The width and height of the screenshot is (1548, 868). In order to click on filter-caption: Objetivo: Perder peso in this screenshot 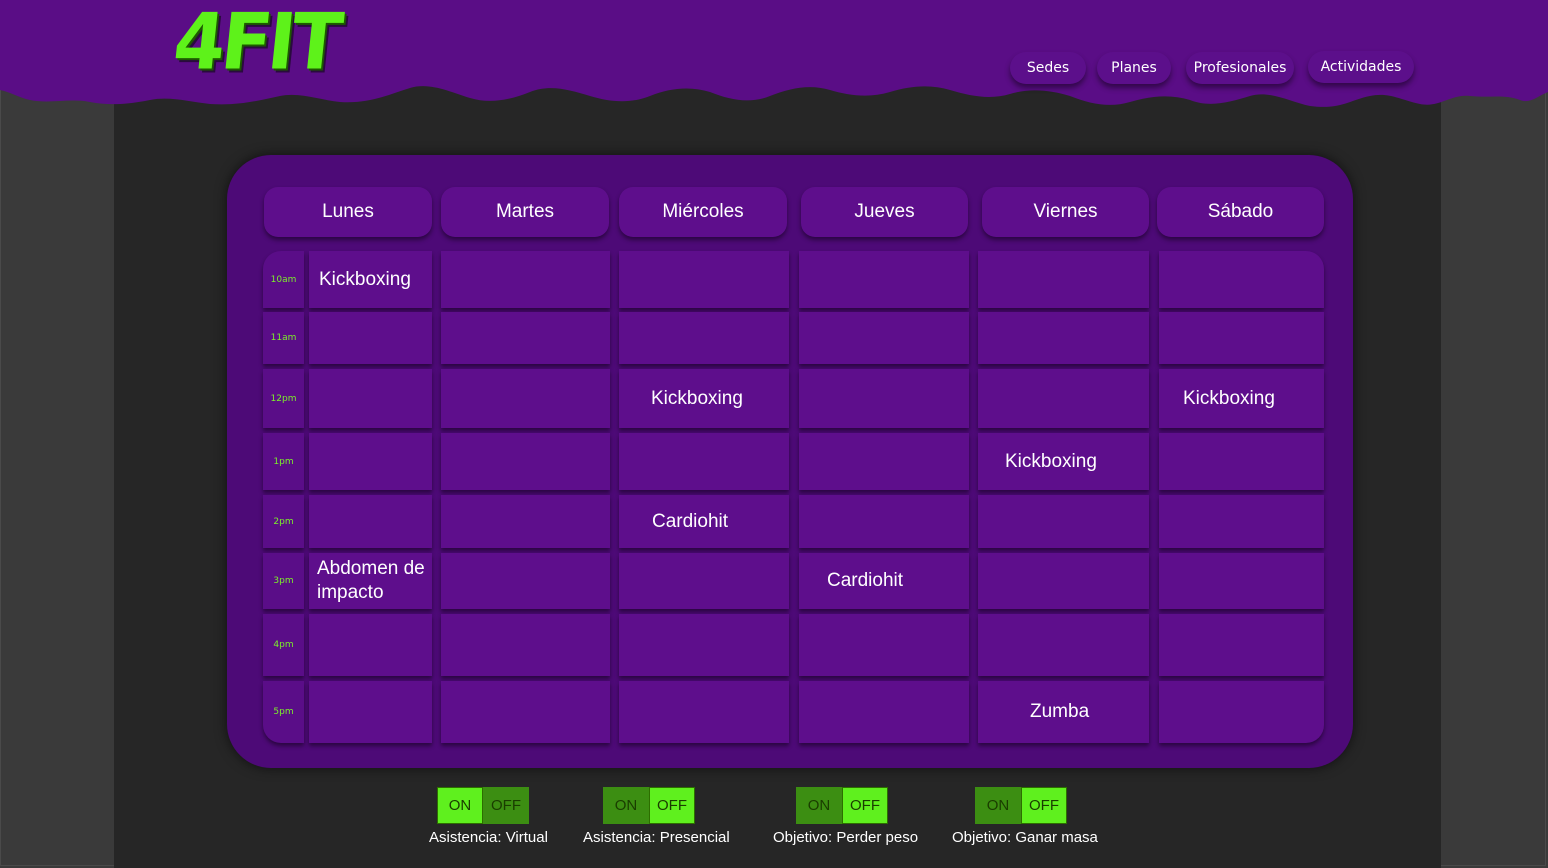, I will do `click(846, 837)`.